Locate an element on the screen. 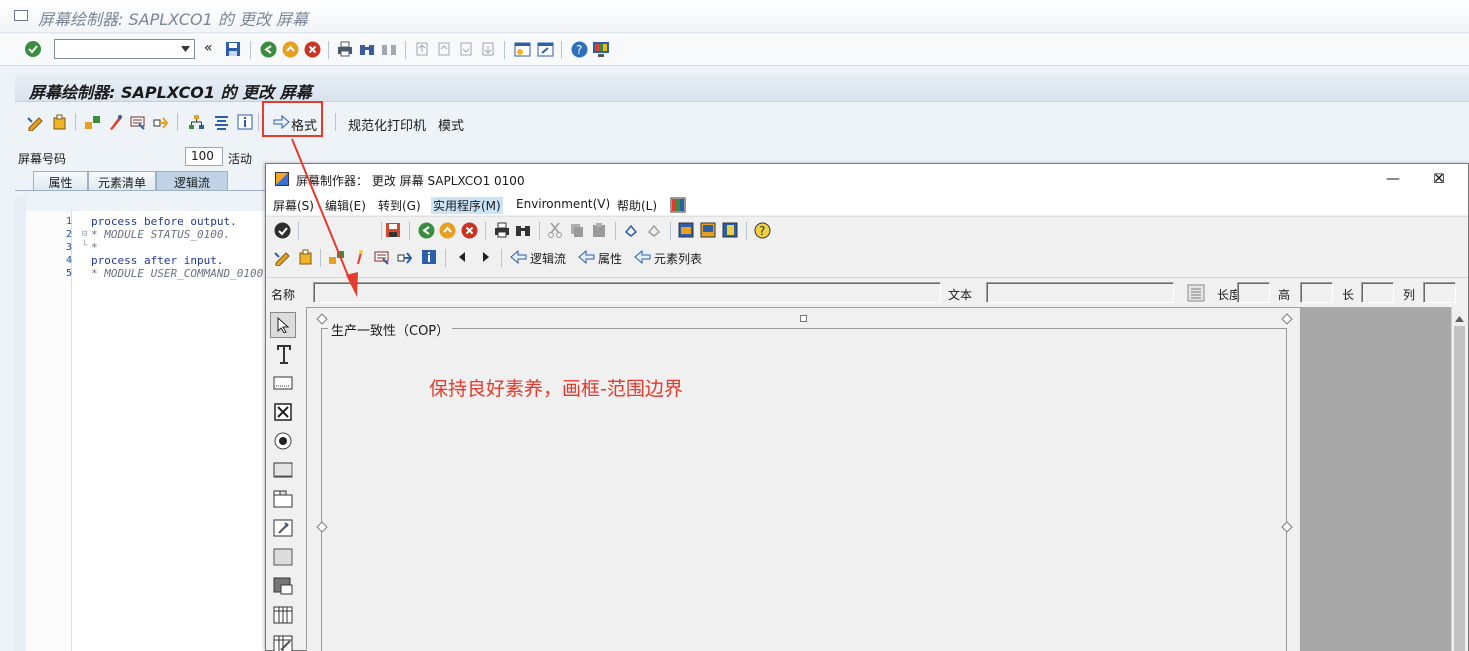 Image resolution: width=1469 pixels, height=651 pixels. tab-attributes: 属性 is located at coordinates (60, 181).